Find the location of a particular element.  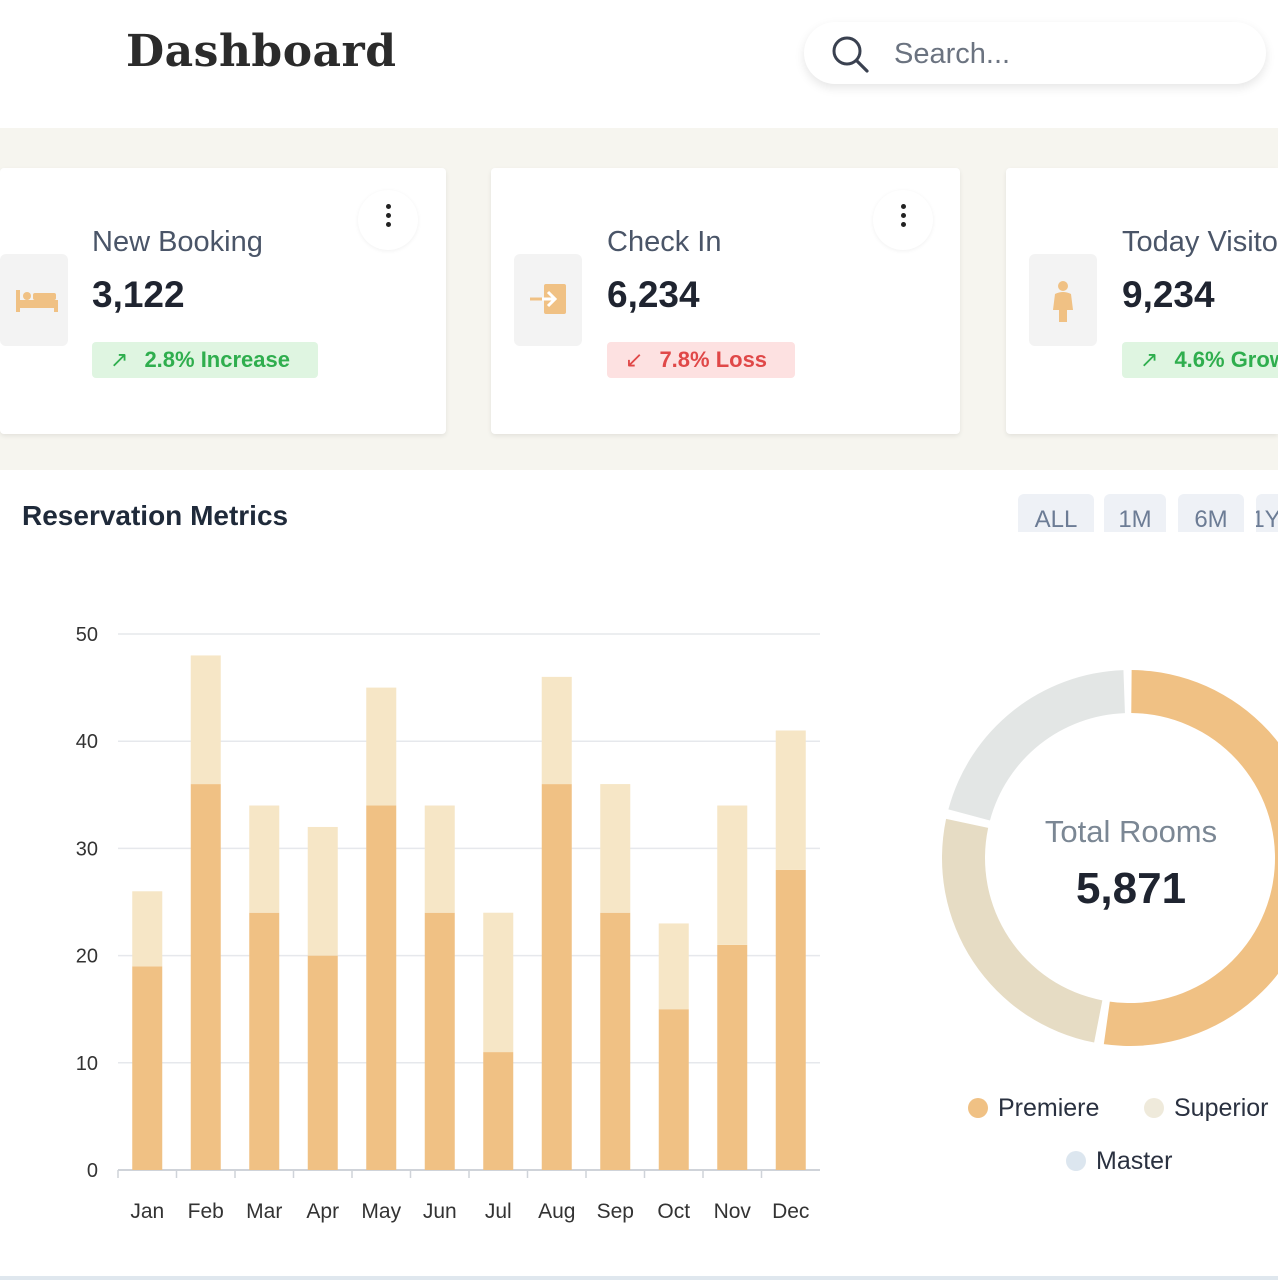

stat-card-new-booking: New Booking 3,122 ↗ 2.8% Increase is located at coordinates (223, 301).